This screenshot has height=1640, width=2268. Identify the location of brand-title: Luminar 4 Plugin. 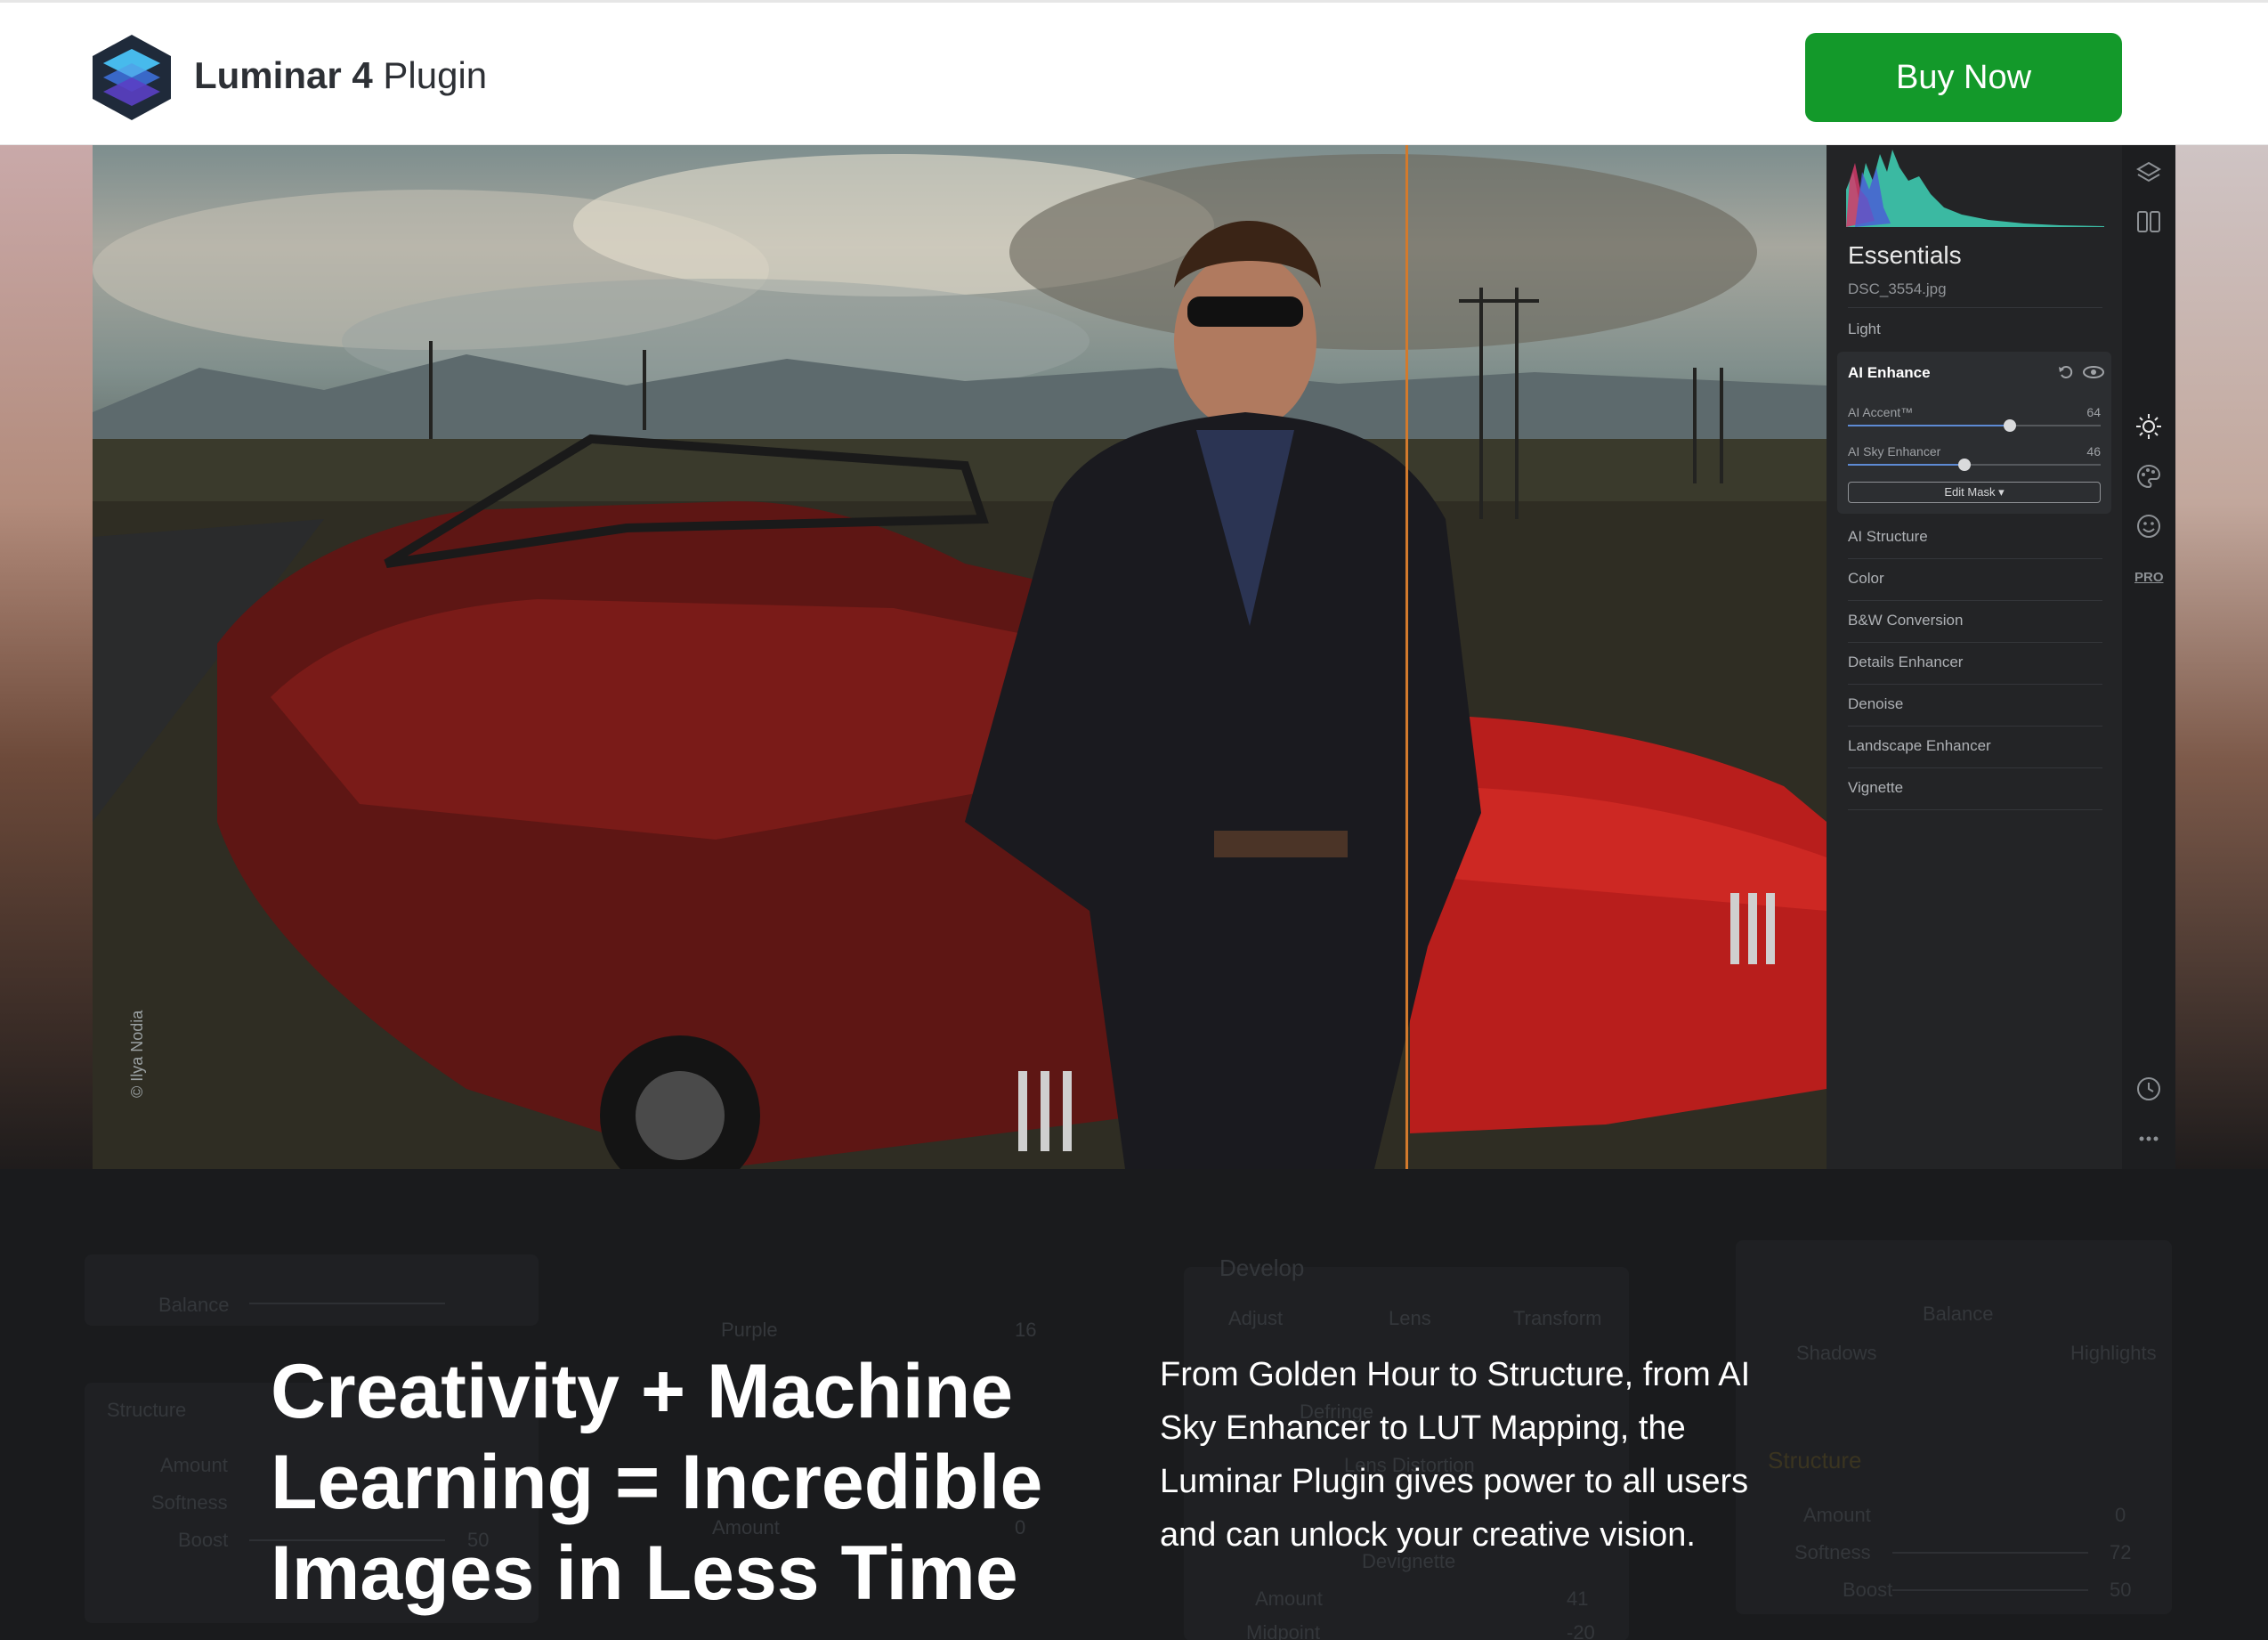
(340, 75).